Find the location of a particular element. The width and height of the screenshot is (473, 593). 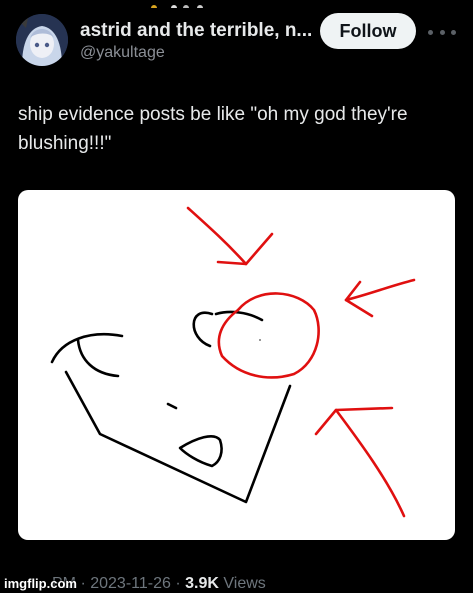

anime-avatar-icon is located at coordinates (42, 40).